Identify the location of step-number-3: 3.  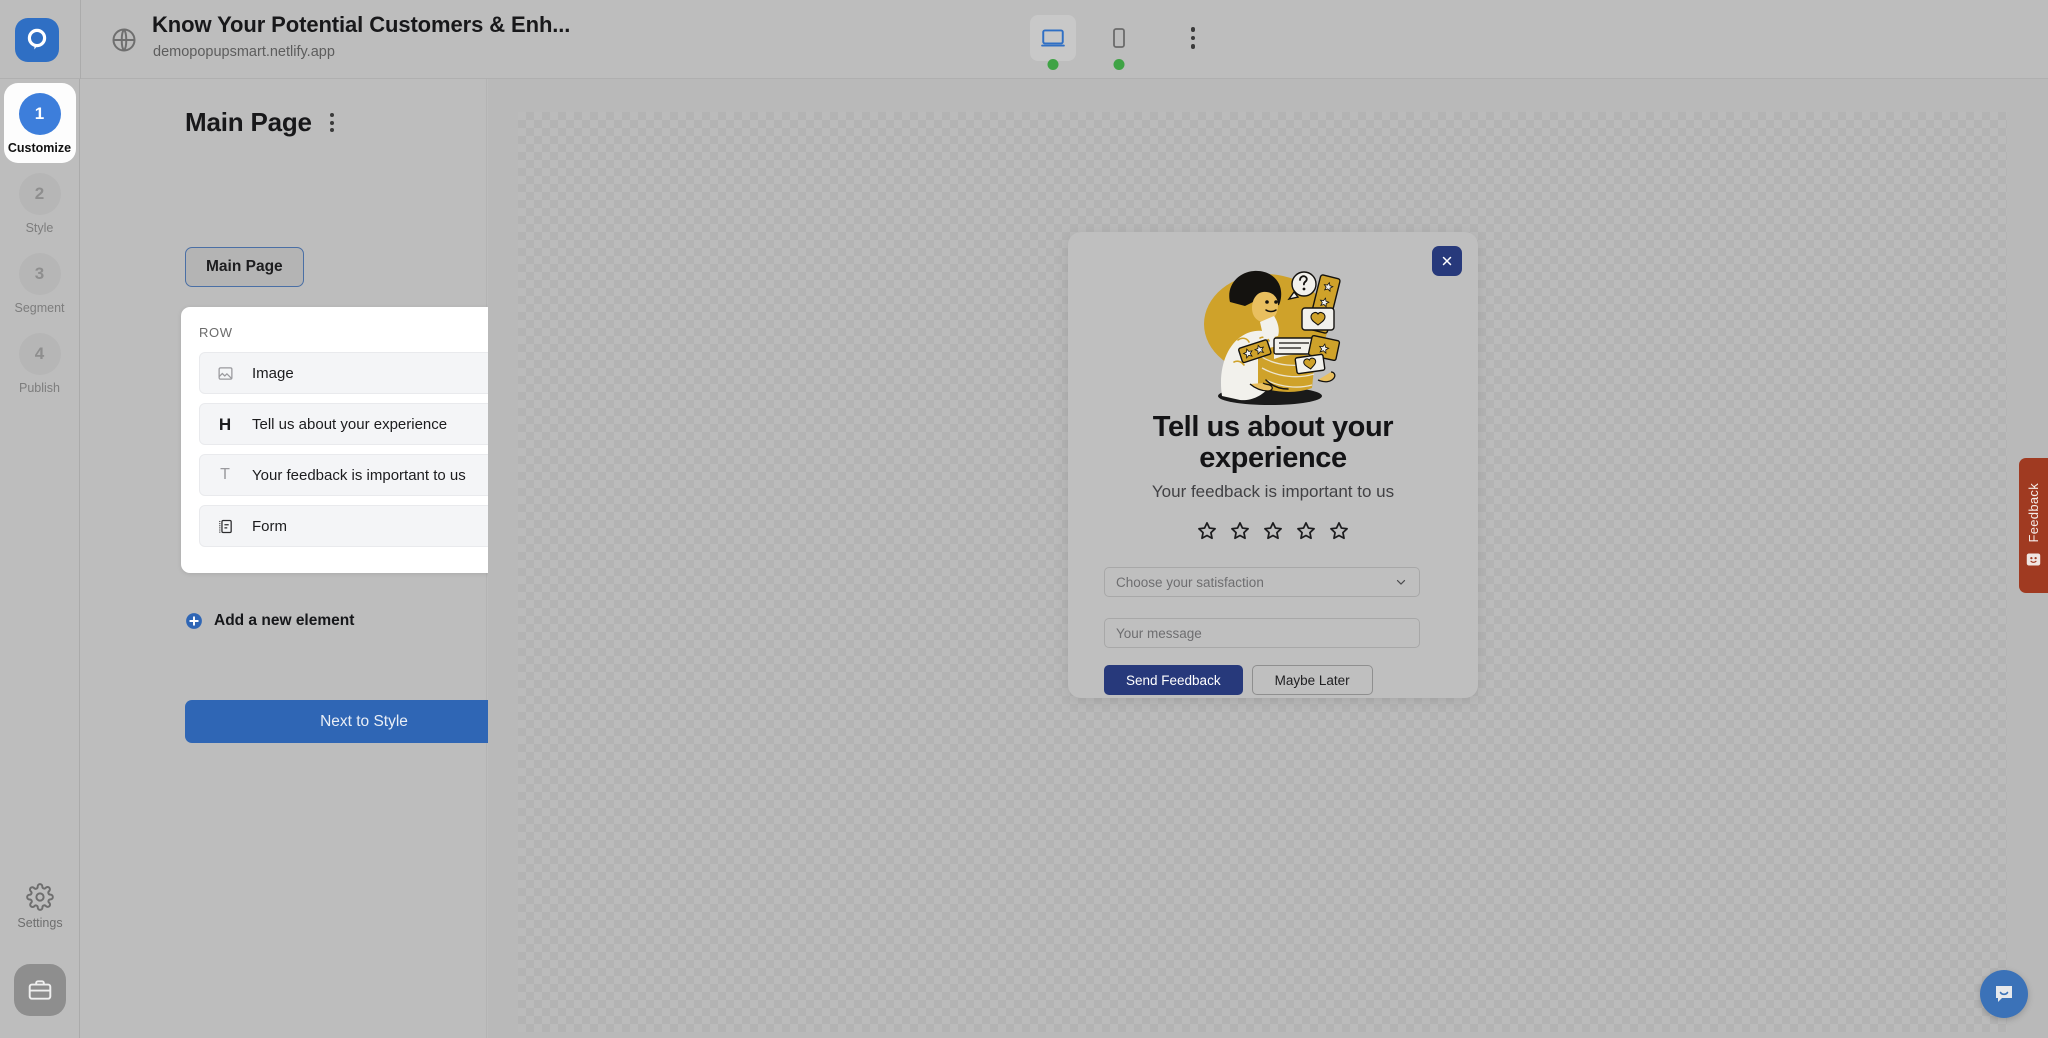
(39, 274).